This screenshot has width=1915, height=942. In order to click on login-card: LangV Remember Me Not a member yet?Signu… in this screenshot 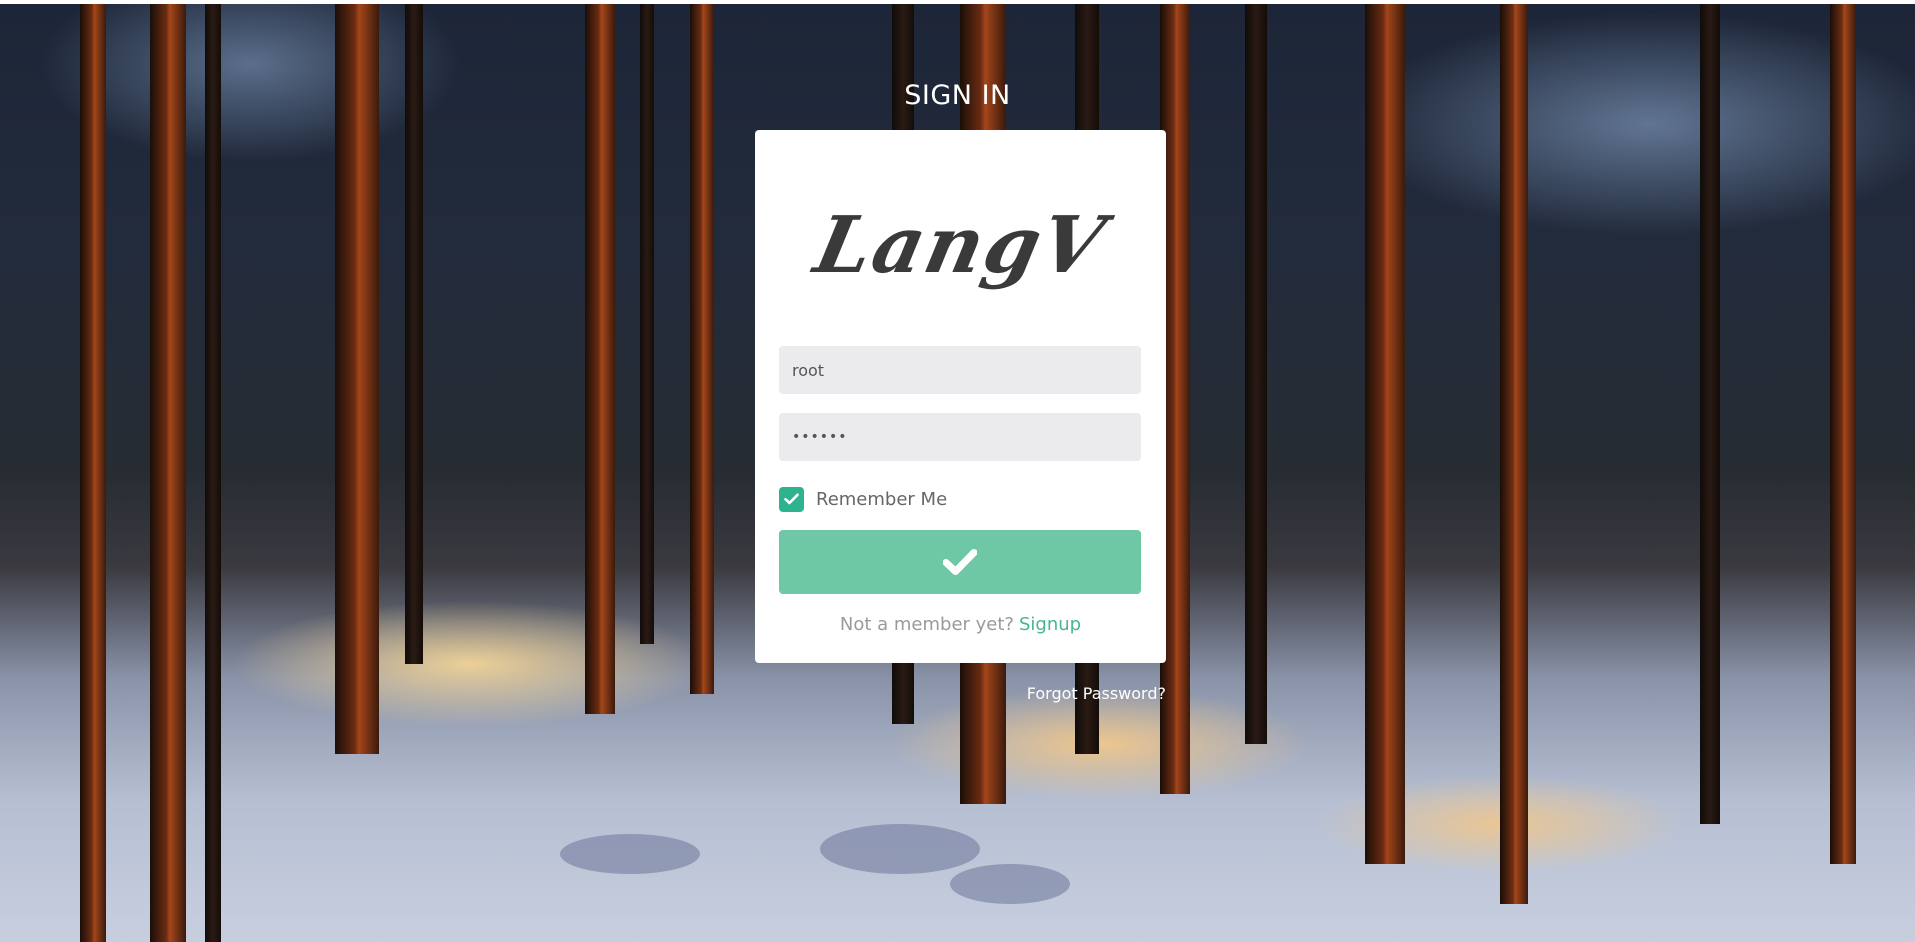, I will do `click(960, 396)`.